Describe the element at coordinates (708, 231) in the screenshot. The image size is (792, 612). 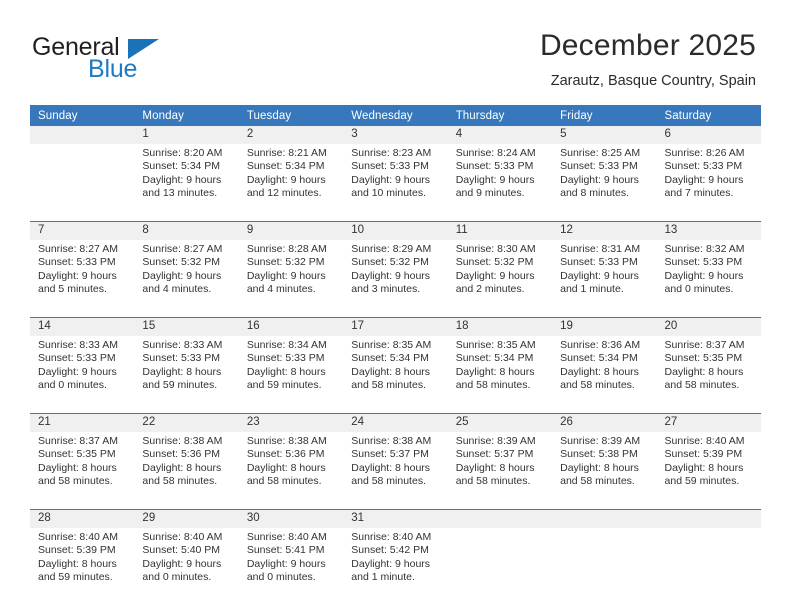
I see `day-number-cell: 13` at that location.